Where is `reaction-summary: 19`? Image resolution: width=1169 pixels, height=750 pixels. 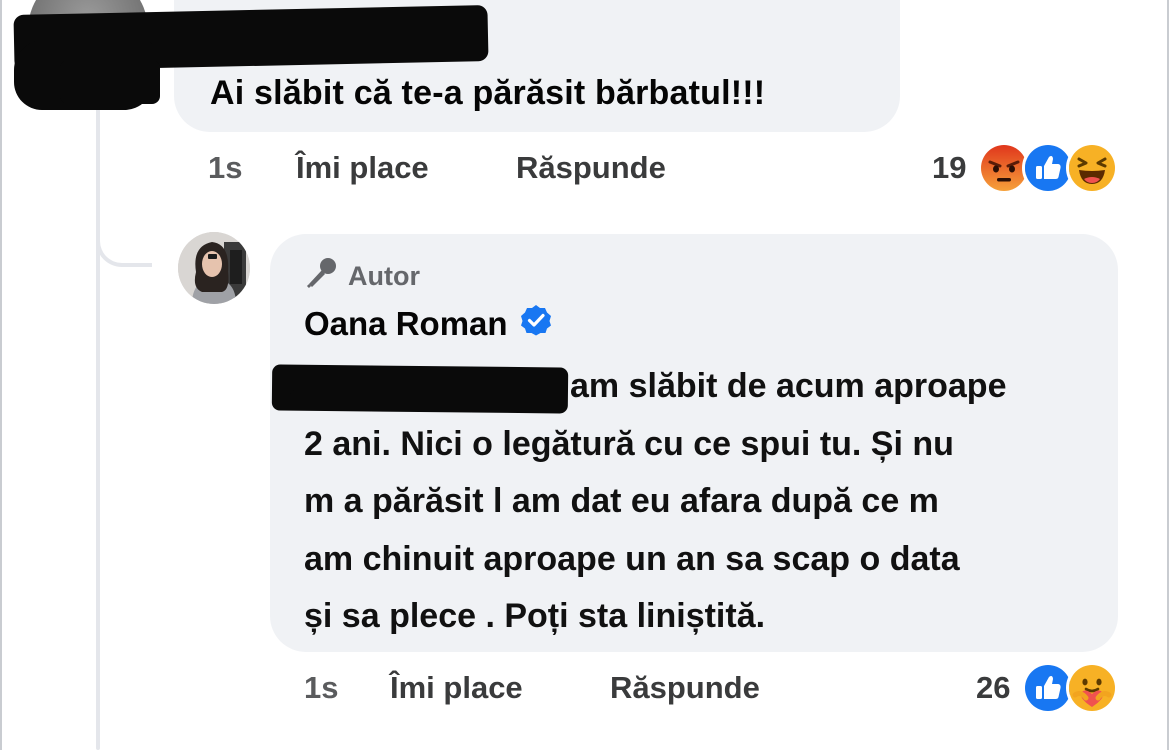
reaction-summary: 19 is located at coordinates (1025, 168).